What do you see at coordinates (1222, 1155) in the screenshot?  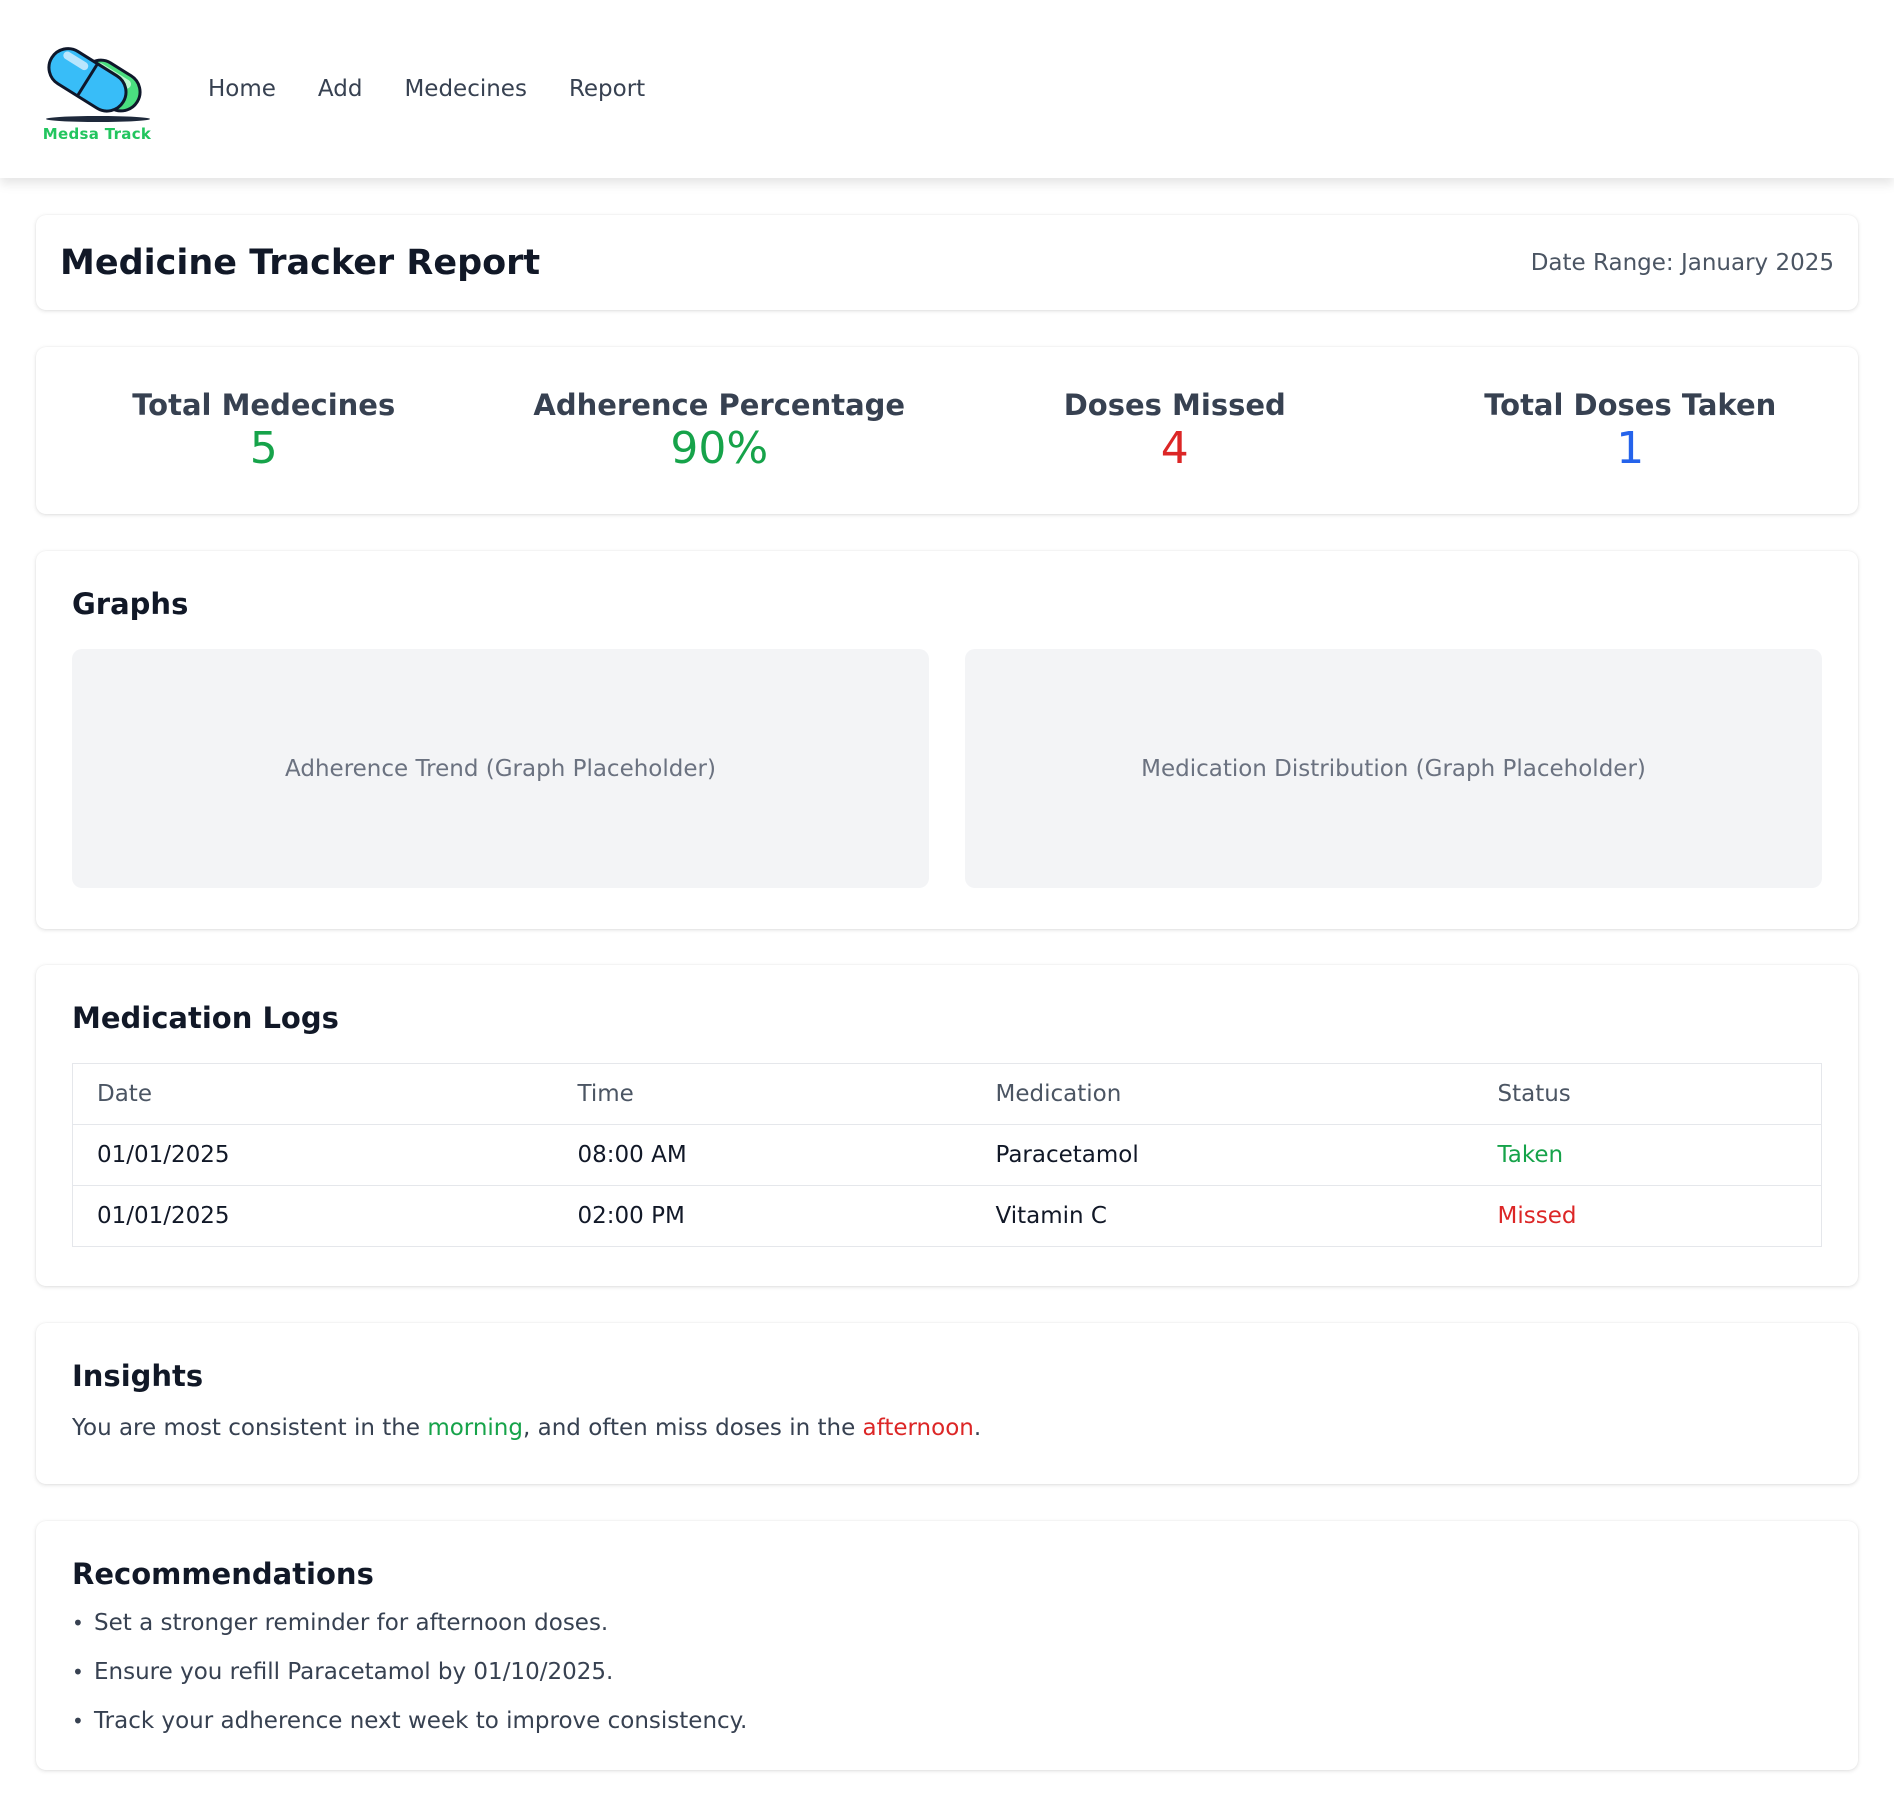 I see `cell-medication: Paracetamol` at bounding box center [1222, 1155].